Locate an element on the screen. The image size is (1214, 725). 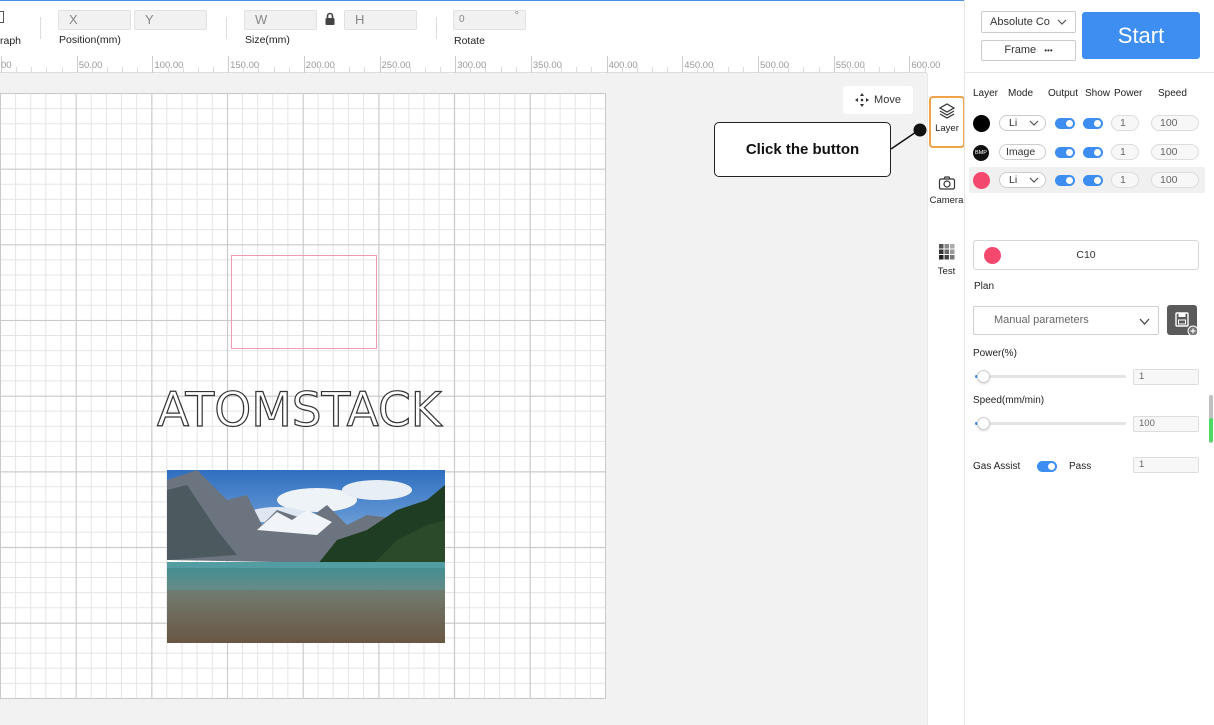
size-w-input: W is located at coordinates (280, 20).